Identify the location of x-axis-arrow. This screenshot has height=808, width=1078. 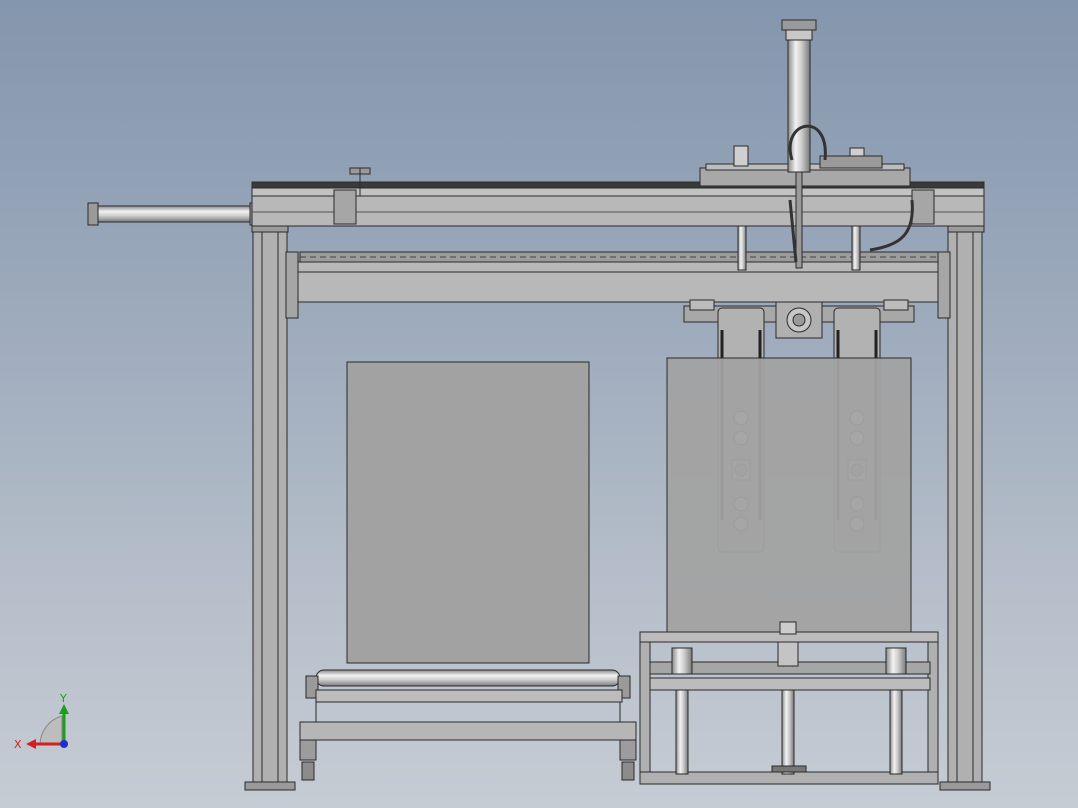
(31, 744).